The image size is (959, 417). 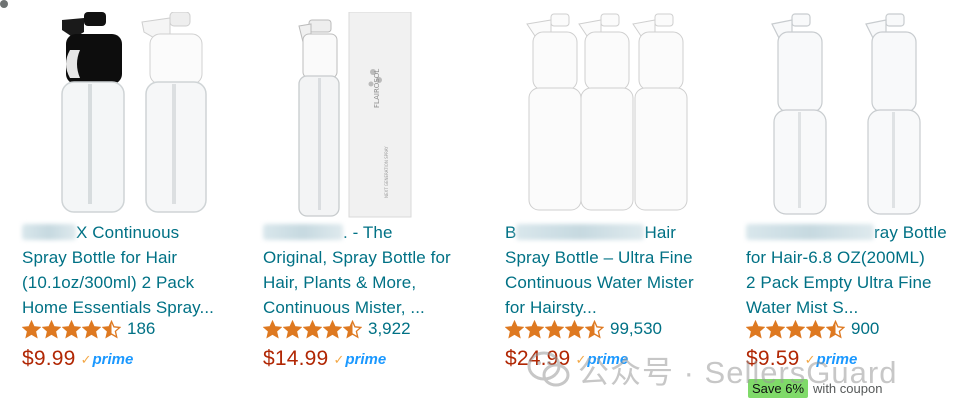 What do you see at coordinates (49, 358) in the screenshot?
I see `price: $9.99` at bounding box center [49, 358].